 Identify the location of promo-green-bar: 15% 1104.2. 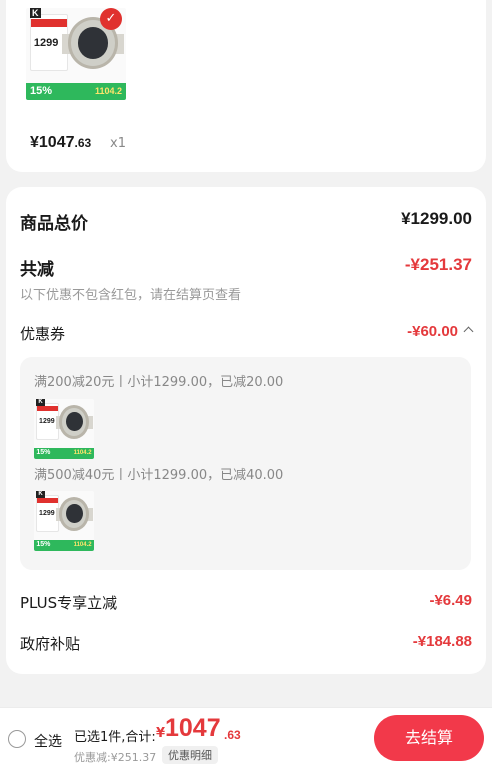
(76, 91).